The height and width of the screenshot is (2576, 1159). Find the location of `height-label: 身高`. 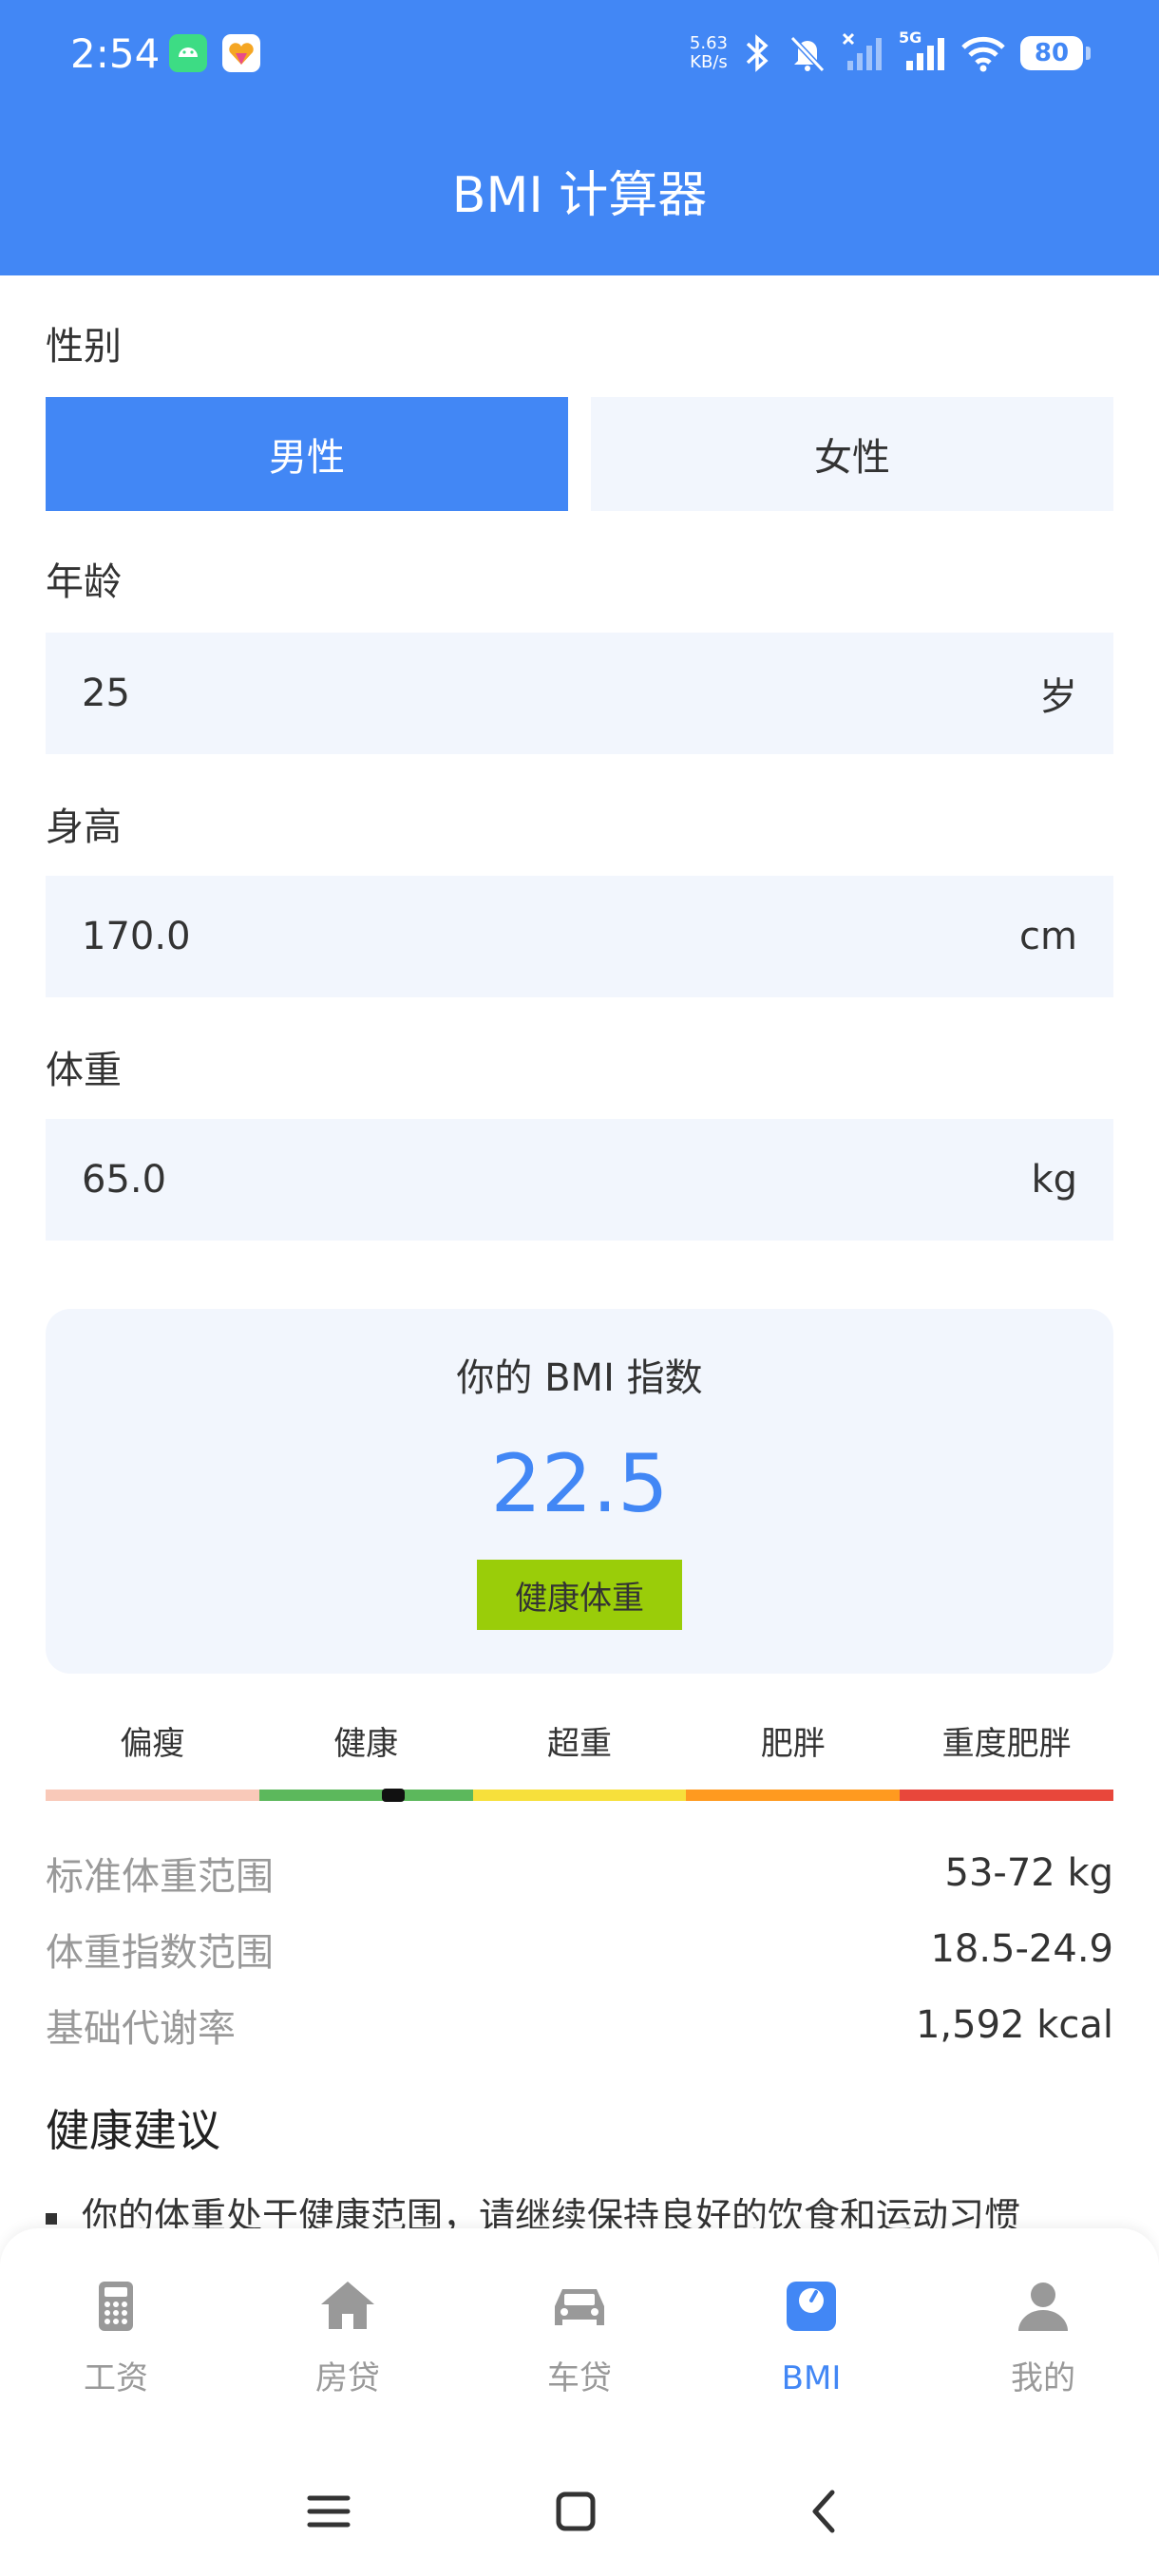

height-label: 身高 is located at coordinates (84, 827).